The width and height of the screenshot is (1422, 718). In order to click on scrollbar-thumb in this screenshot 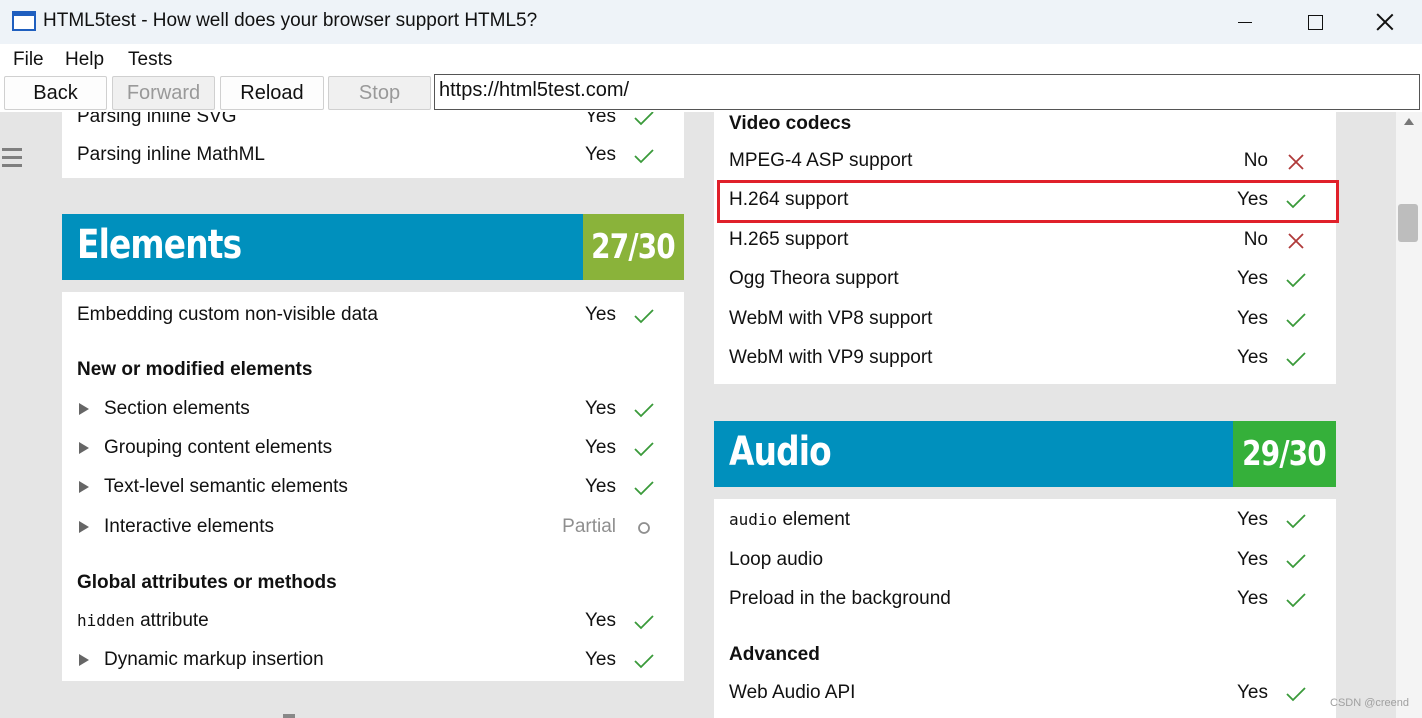, I will do `click(1408, 223)`.